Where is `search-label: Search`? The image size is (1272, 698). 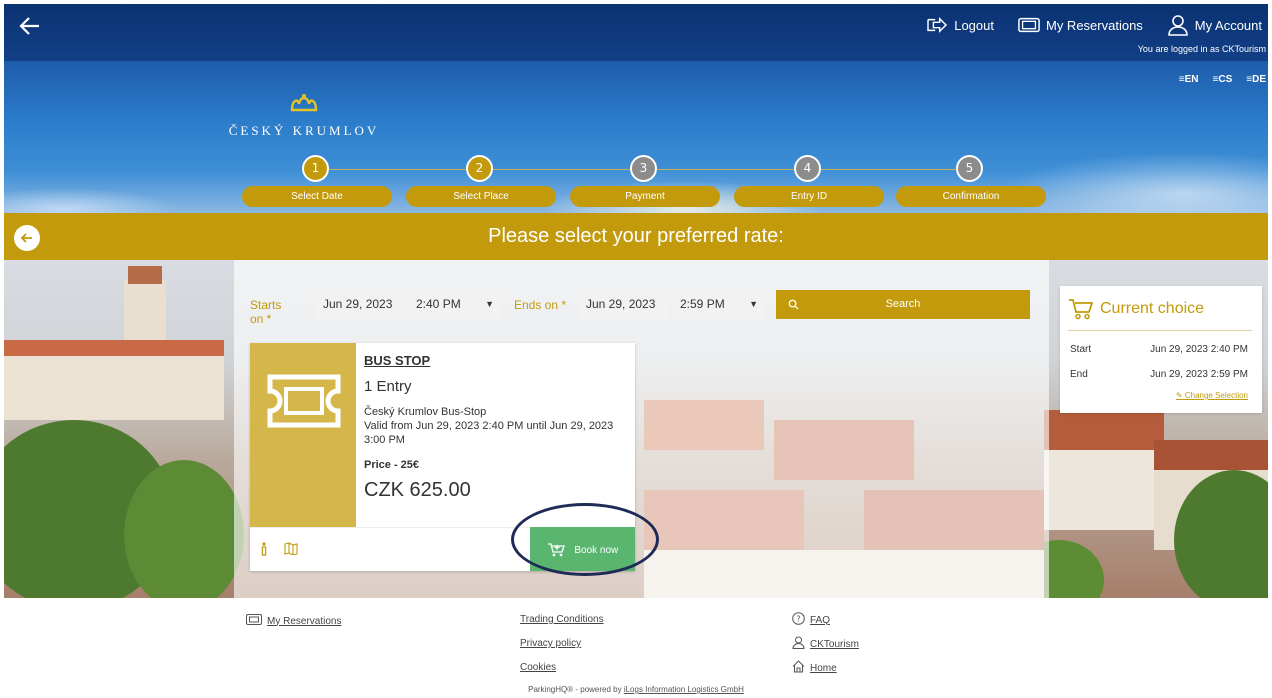
search-label: Search is located at coordinates (903, 304).